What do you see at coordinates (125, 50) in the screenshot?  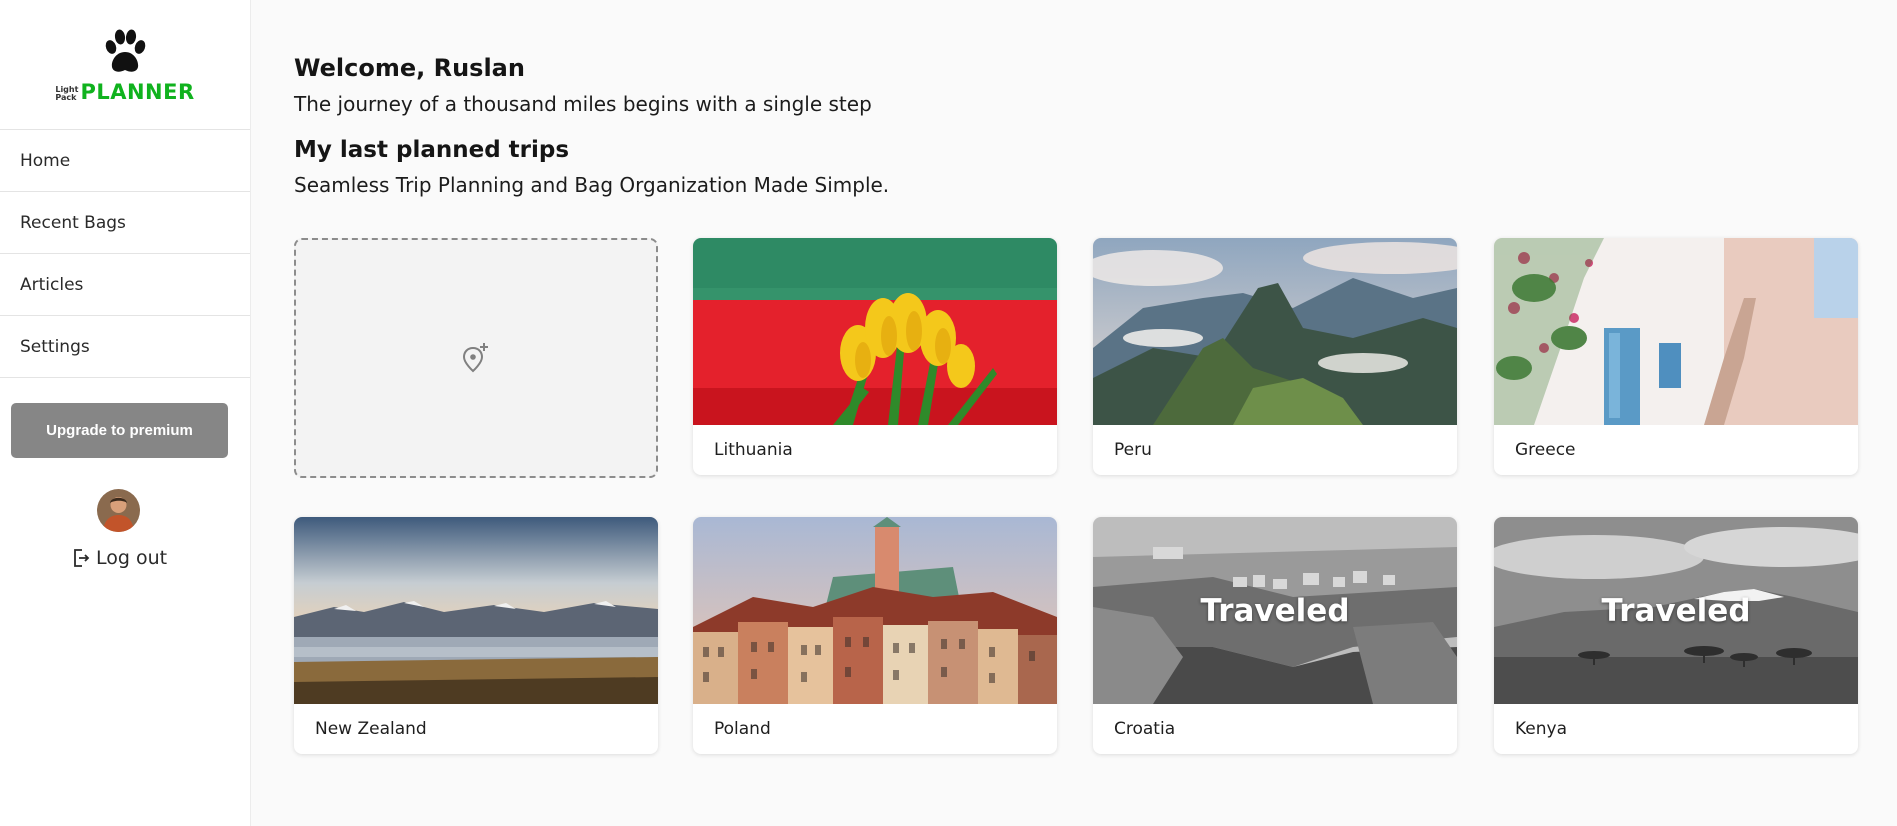 I see `paw-logo-icon` at bounding box center [125, 50].